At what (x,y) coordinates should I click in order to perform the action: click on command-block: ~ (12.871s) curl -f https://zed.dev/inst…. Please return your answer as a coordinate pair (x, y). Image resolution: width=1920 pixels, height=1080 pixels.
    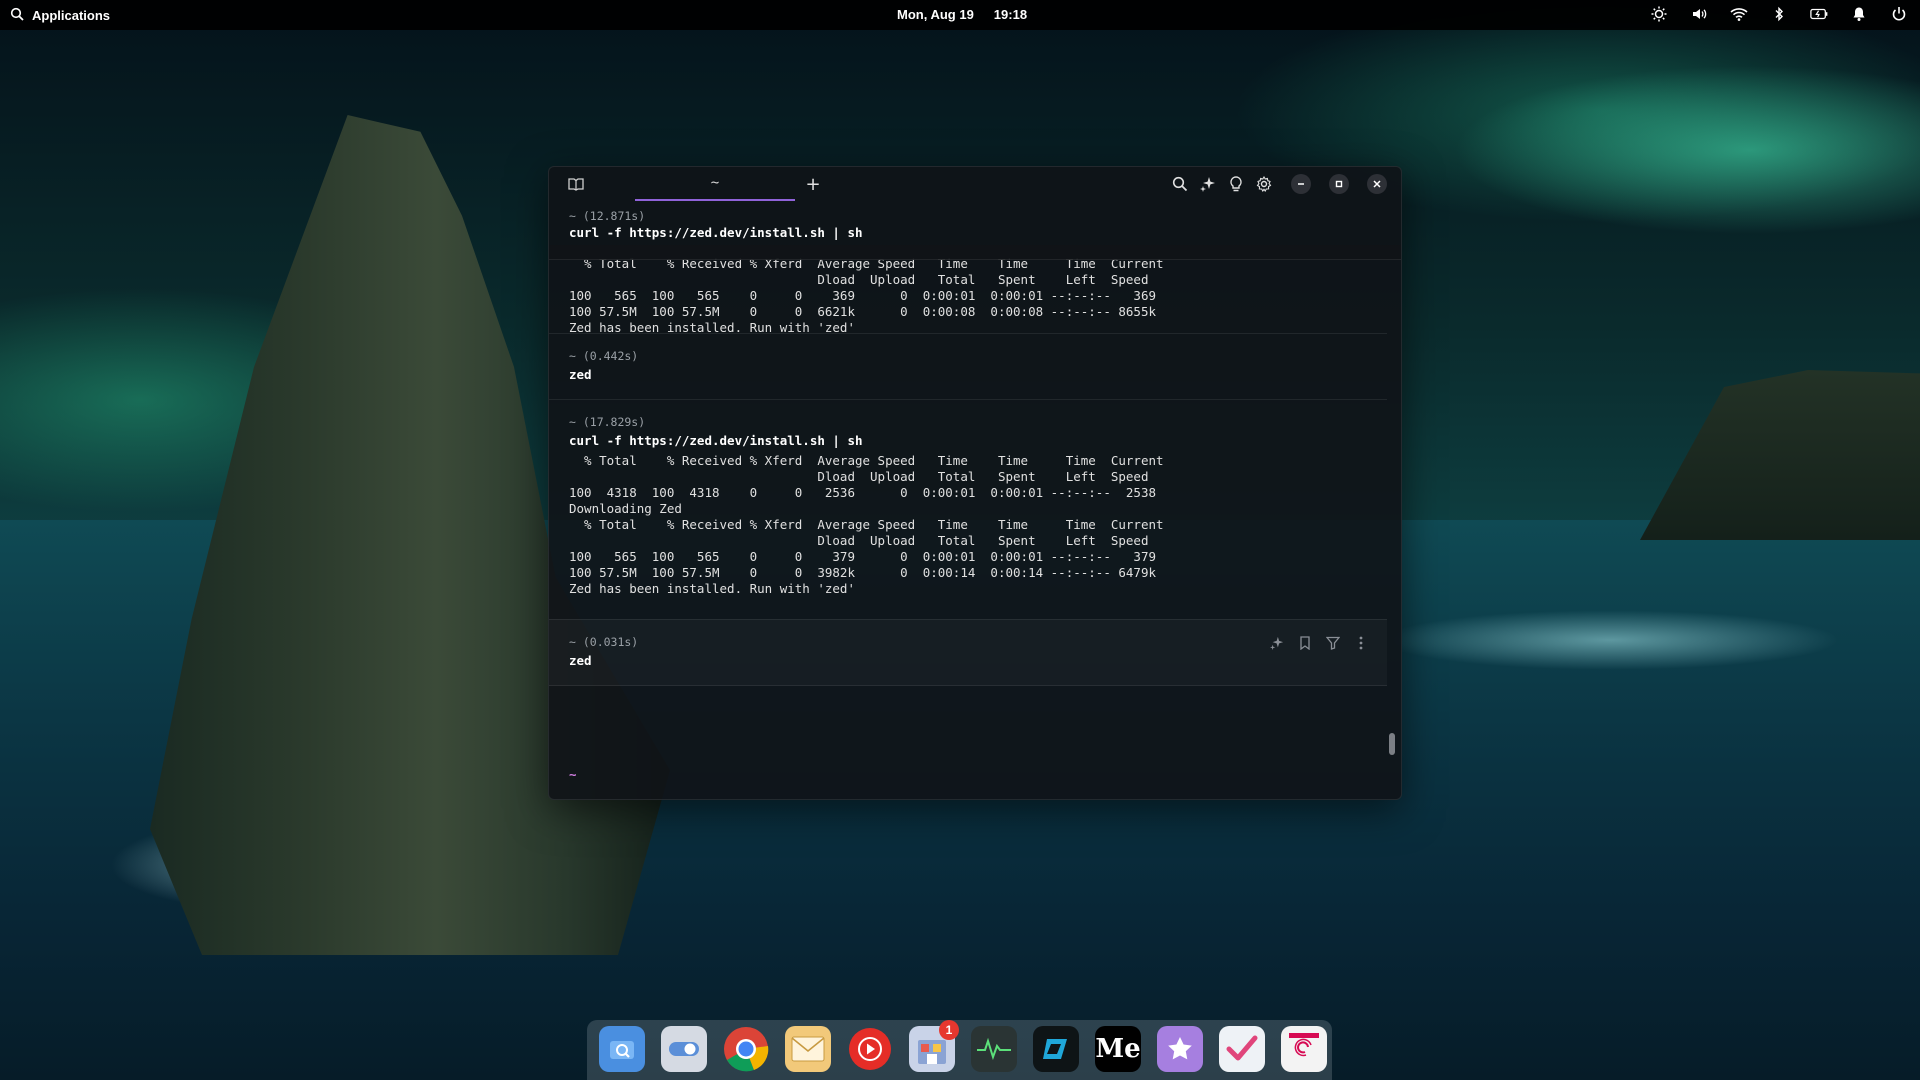
    Looking at the image, I should click on (968, 267).